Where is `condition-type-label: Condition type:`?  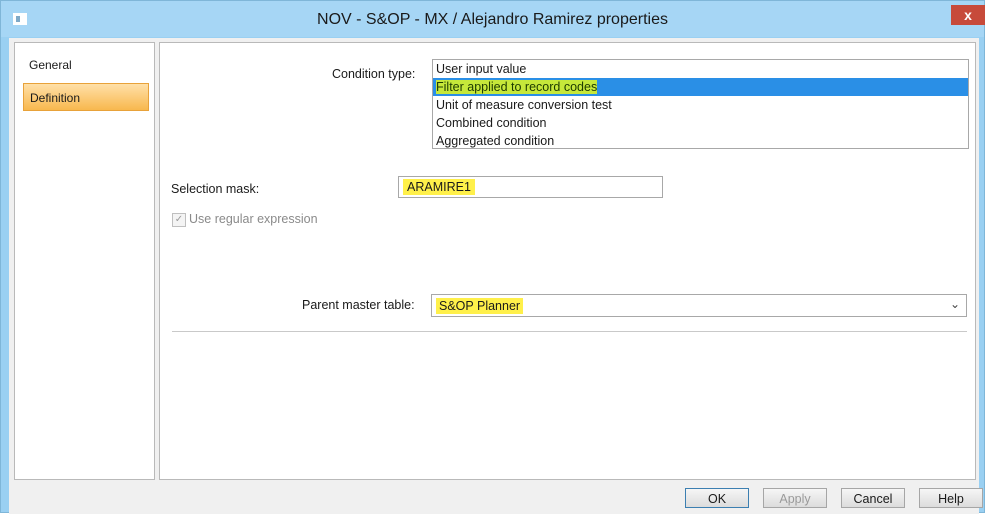 condition-type-label: Condition type: is located at coordinates (374, 74).